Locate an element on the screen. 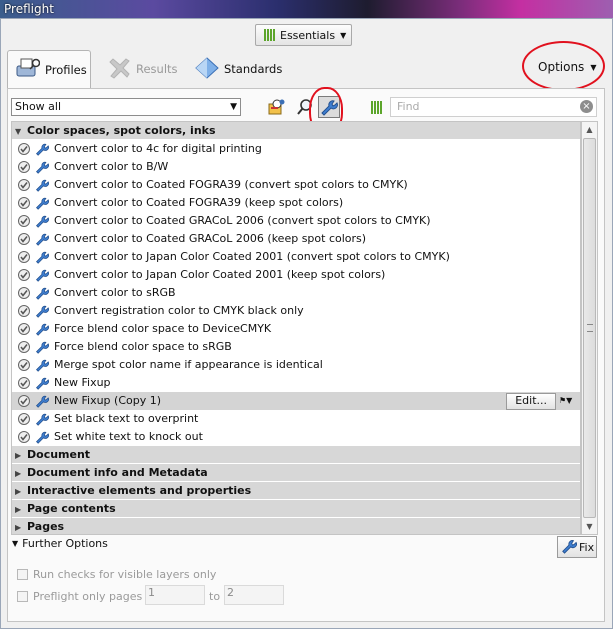 This screenshot has height=629, width=613. tree-group-label: Document is located at coordinates (59, 454).